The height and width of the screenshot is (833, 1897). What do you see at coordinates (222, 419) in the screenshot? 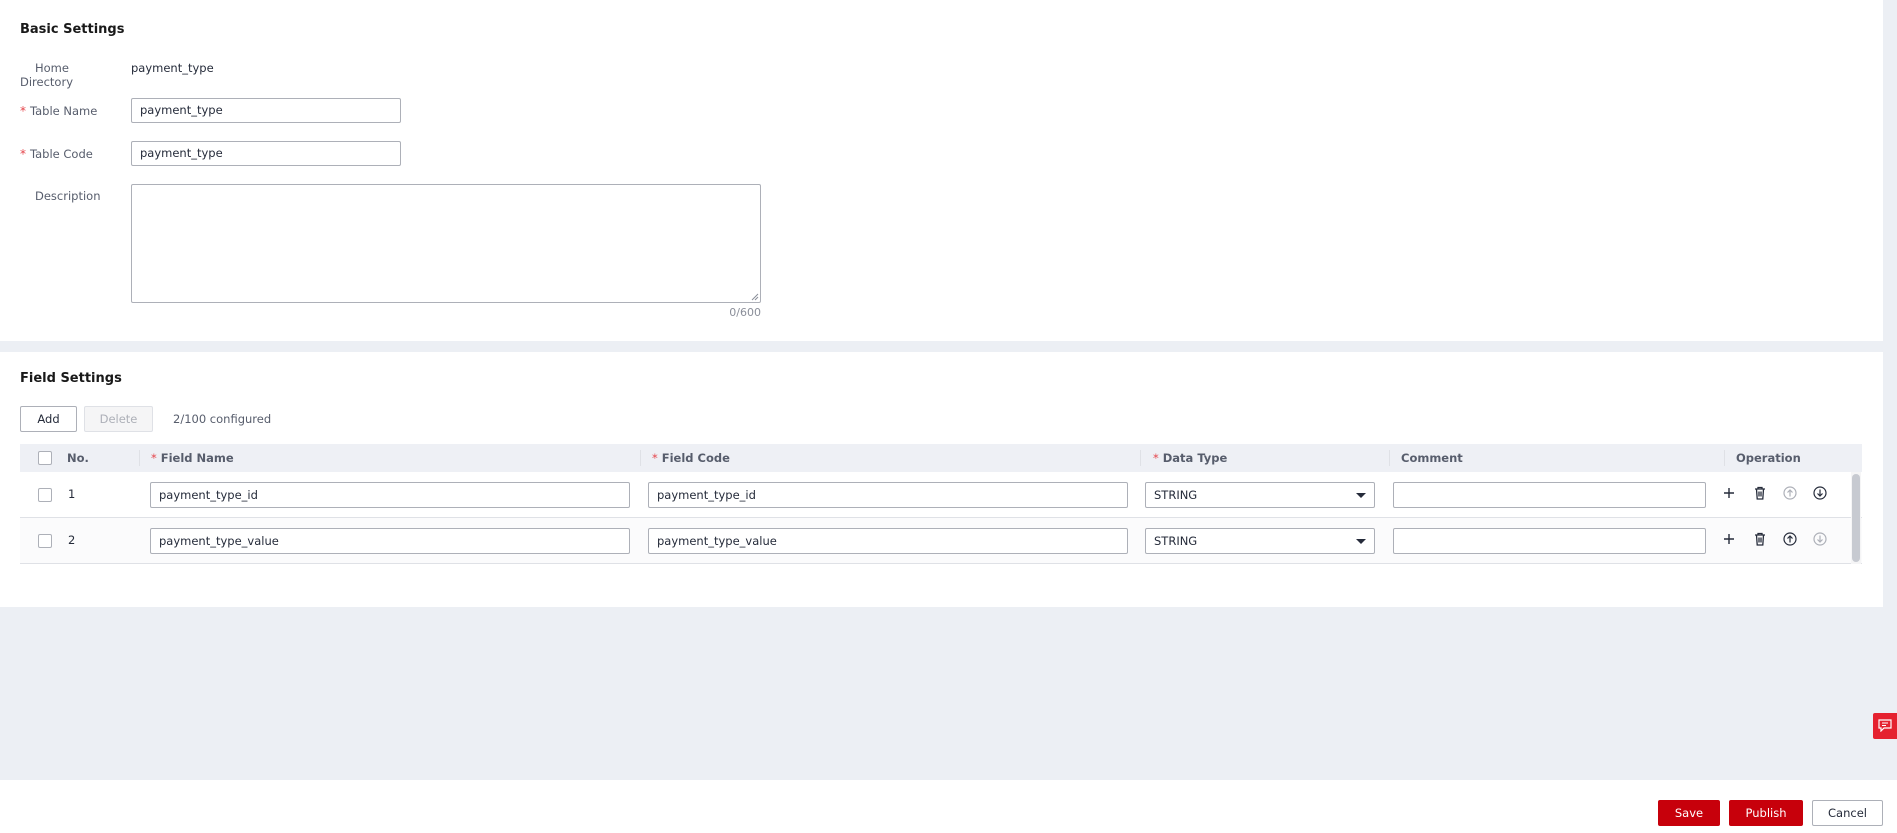
I see `configured-count: 2/100 configured` at bounding box center [222, 419].